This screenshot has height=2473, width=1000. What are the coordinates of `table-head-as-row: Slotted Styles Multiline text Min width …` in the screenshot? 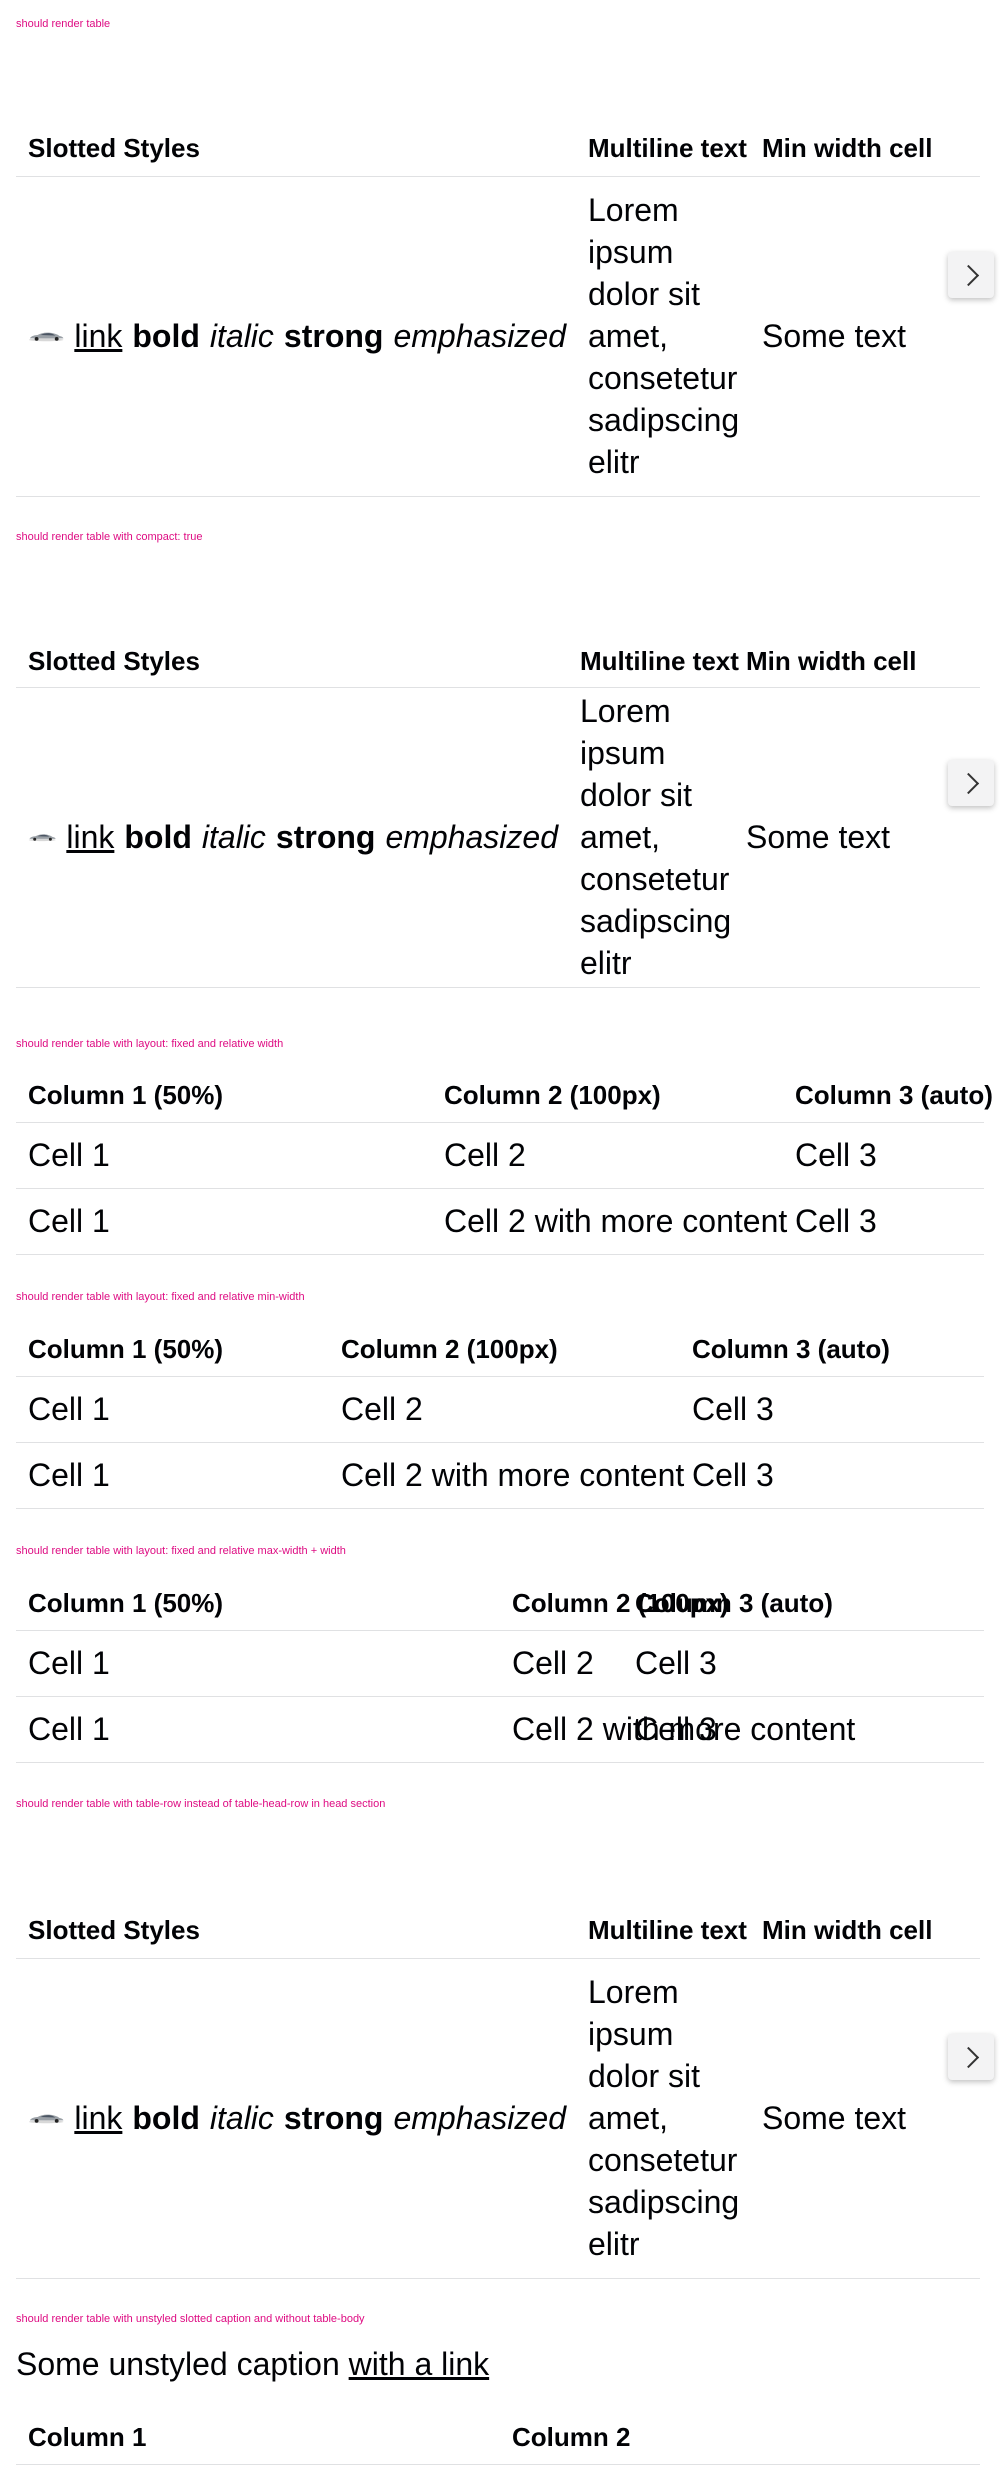 It's located at (498, 2090).